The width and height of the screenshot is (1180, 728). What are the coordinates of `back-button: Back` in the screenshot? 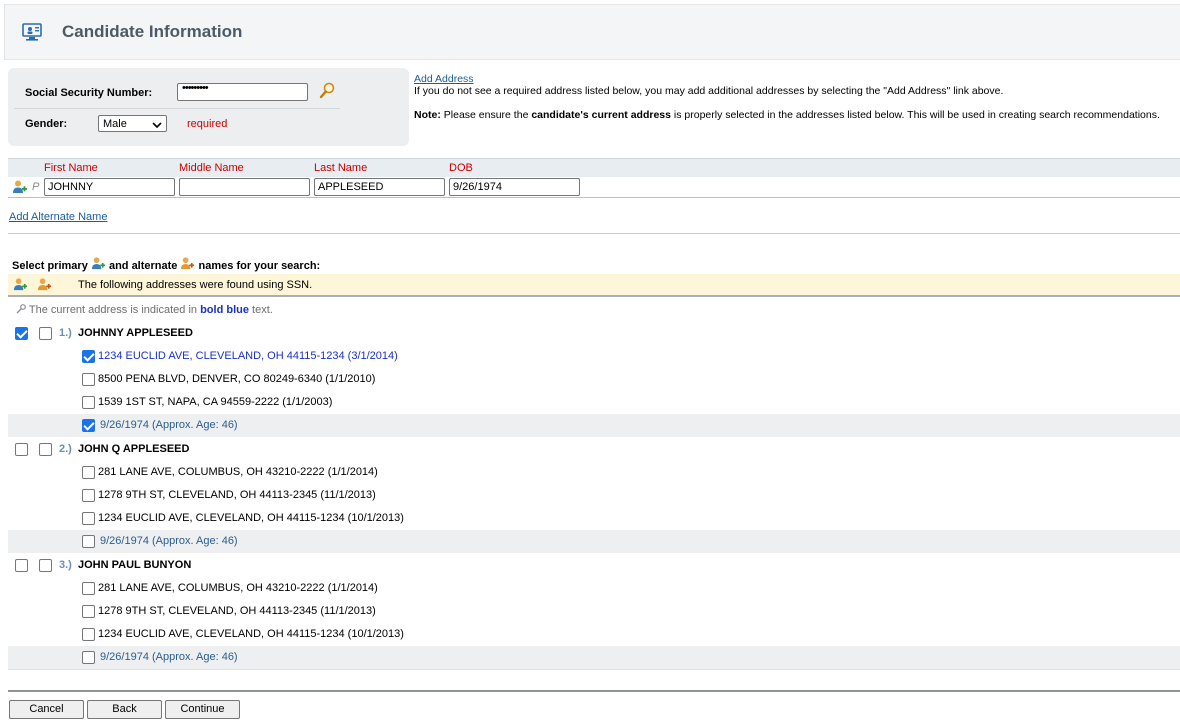 It's located at (124, 709).